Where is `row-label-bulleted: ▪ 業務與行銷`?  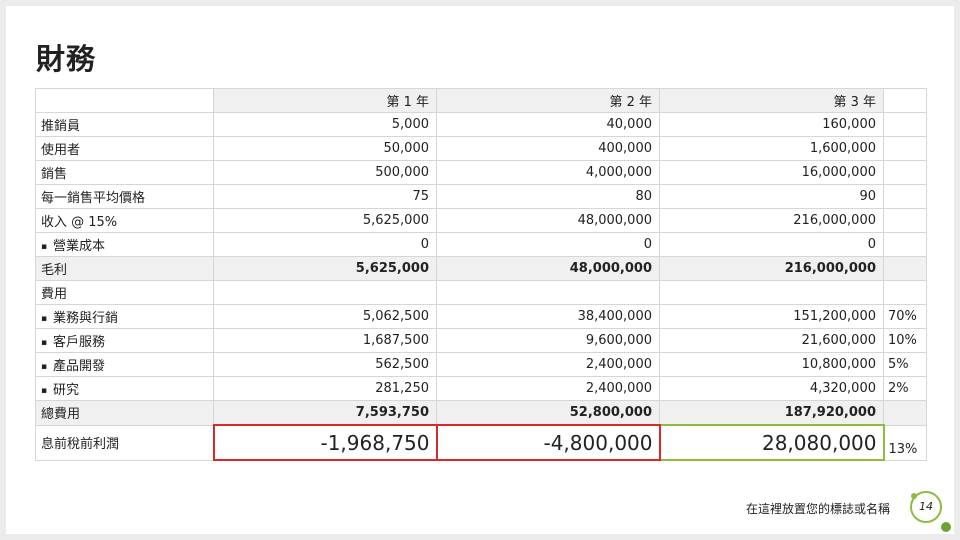
row-label-bulleted: ▪ 業務與行銷 is located at coordinates (124, 316).